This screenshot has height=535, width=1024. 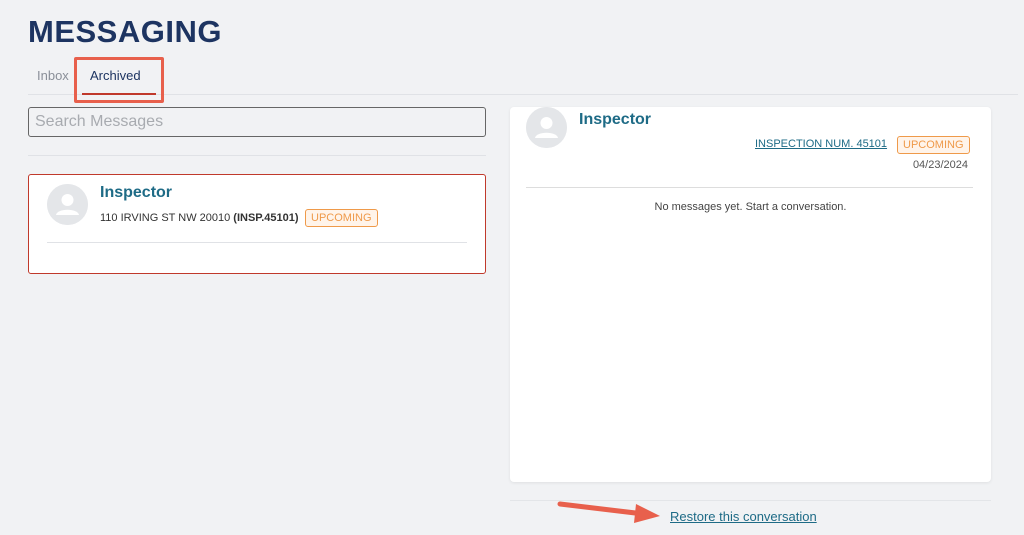 I want to click on inspection-number: (INSP.45101), so click(x=266, y=218).